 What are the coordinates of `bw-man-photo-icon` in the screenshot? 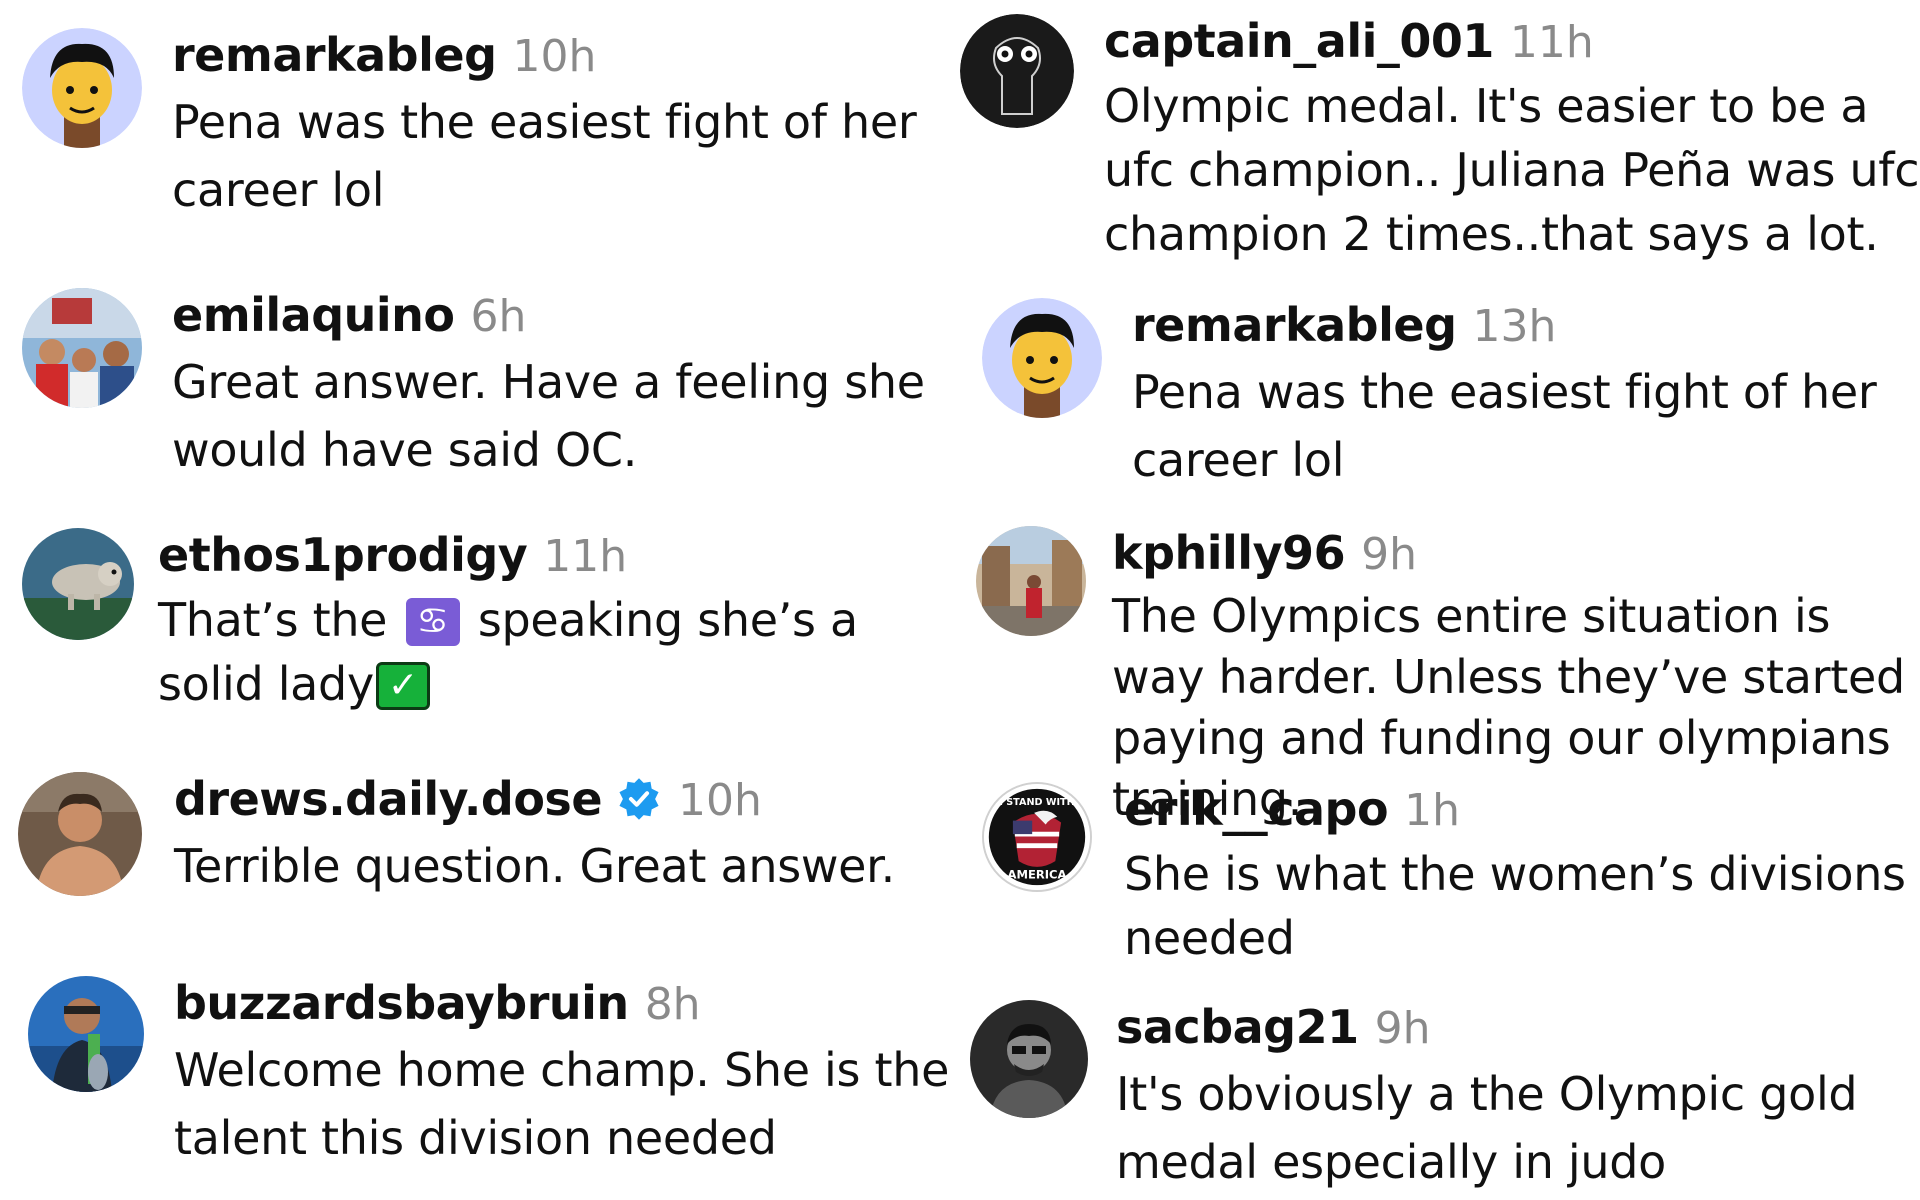 It's located at (1029, 1059).